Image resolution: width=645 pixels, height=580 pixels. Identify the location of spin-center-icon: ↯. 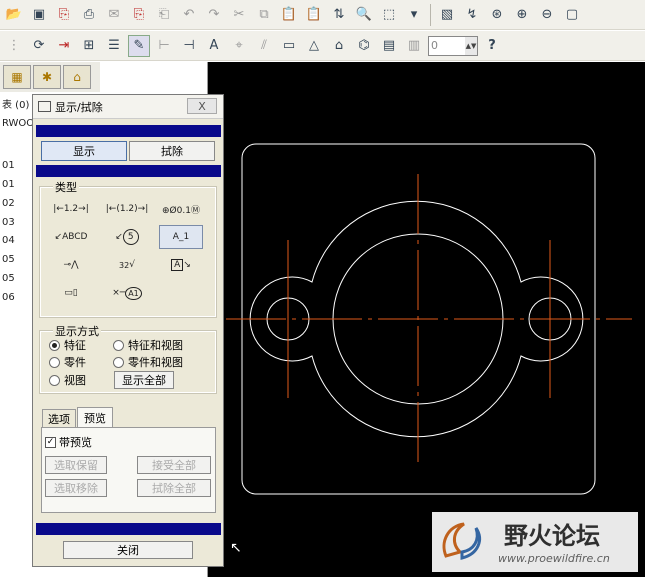
(472, 15).